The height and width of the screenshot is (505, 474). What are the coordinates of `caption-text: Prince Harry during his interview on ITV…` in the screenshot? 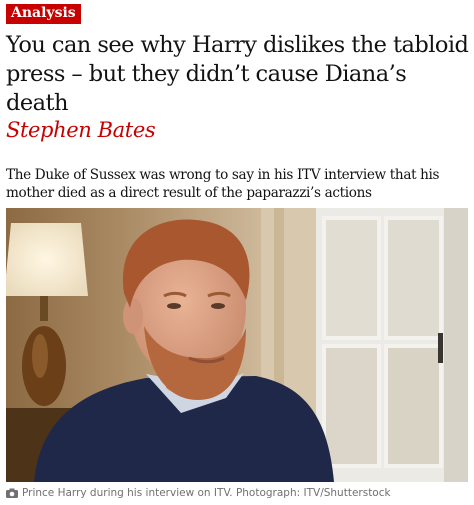 It's located at (206, 493).